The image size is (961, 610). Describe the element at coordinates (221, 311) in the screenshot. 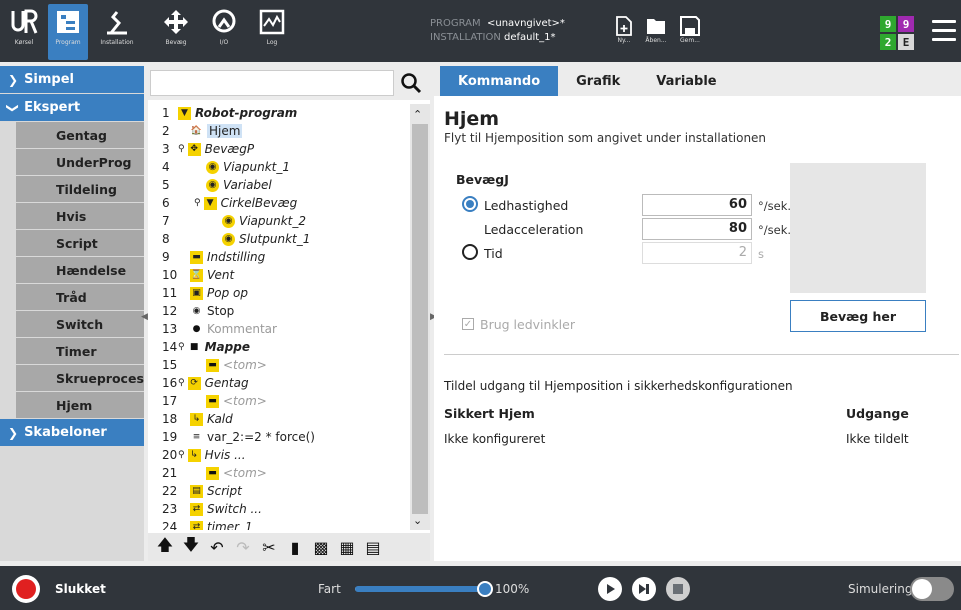

I see `node-label: Stop` at that location.